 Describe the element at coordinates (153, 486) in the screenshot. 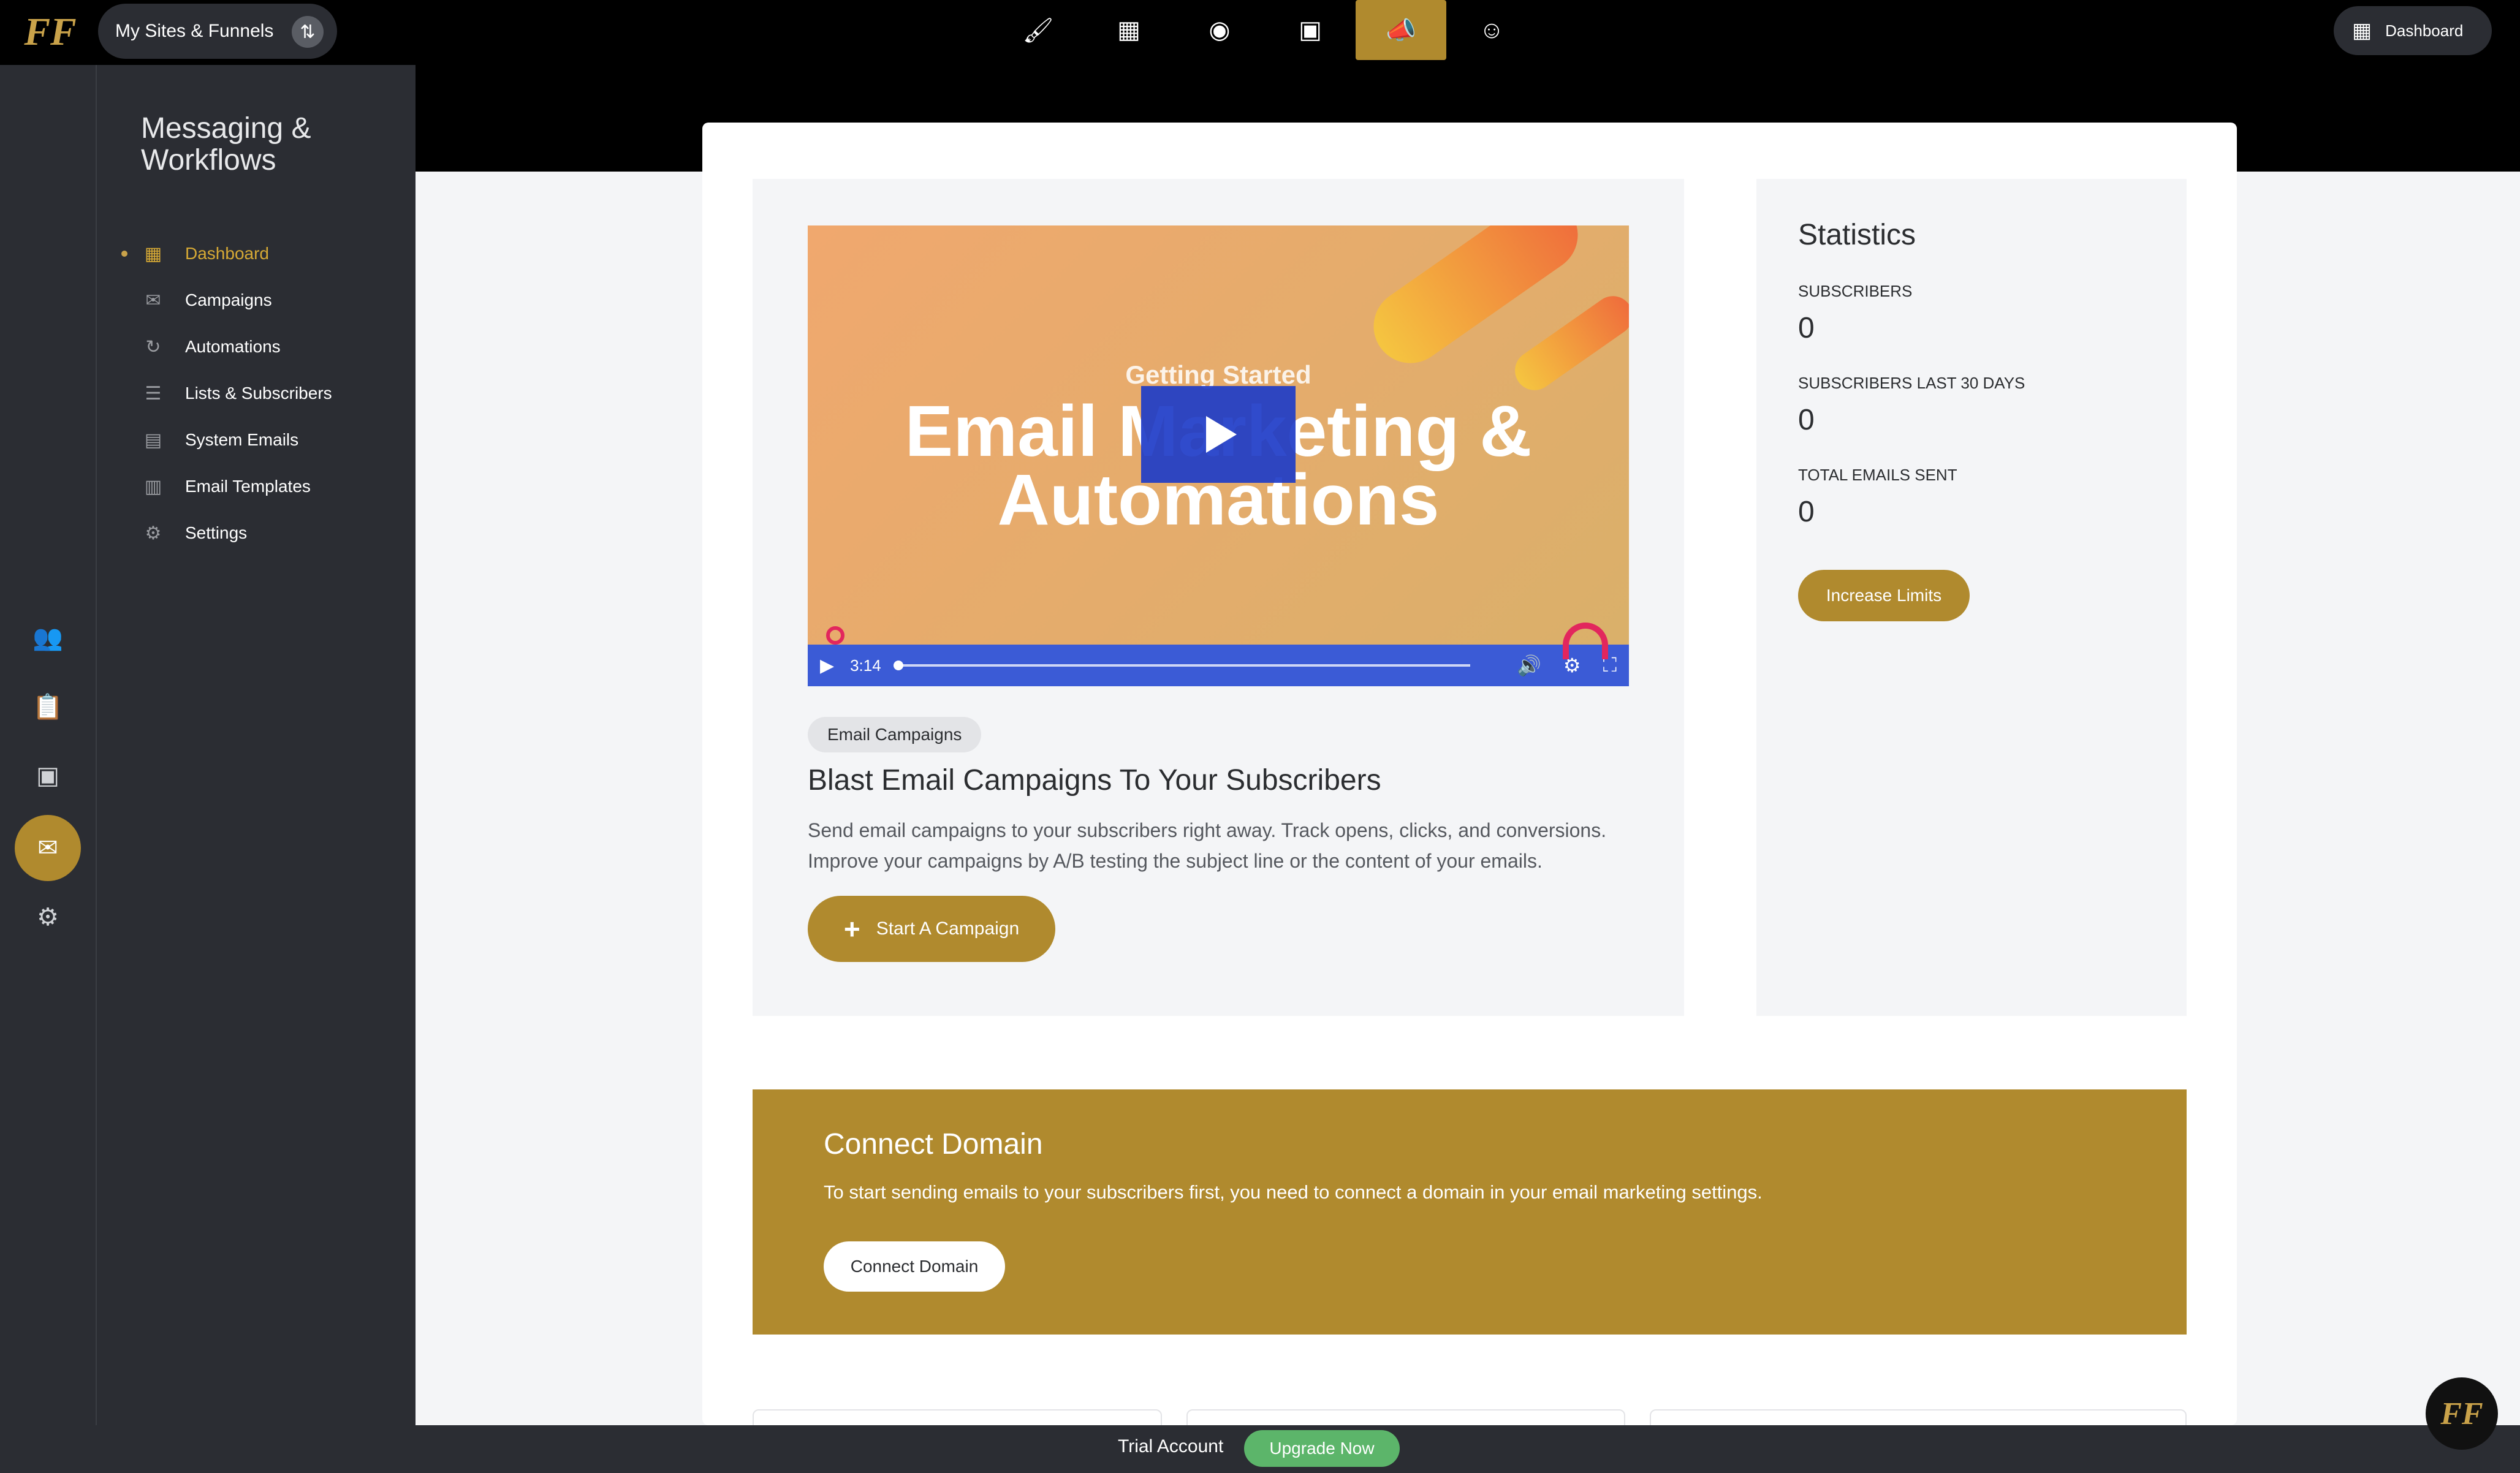

I see `template-icon: ▥` at that location.